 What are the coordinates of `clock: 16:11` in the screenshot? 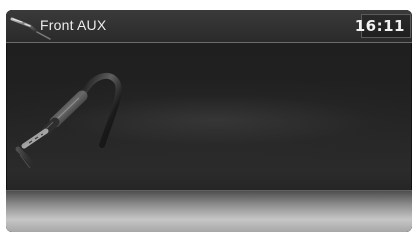 It's located at (379, 26).